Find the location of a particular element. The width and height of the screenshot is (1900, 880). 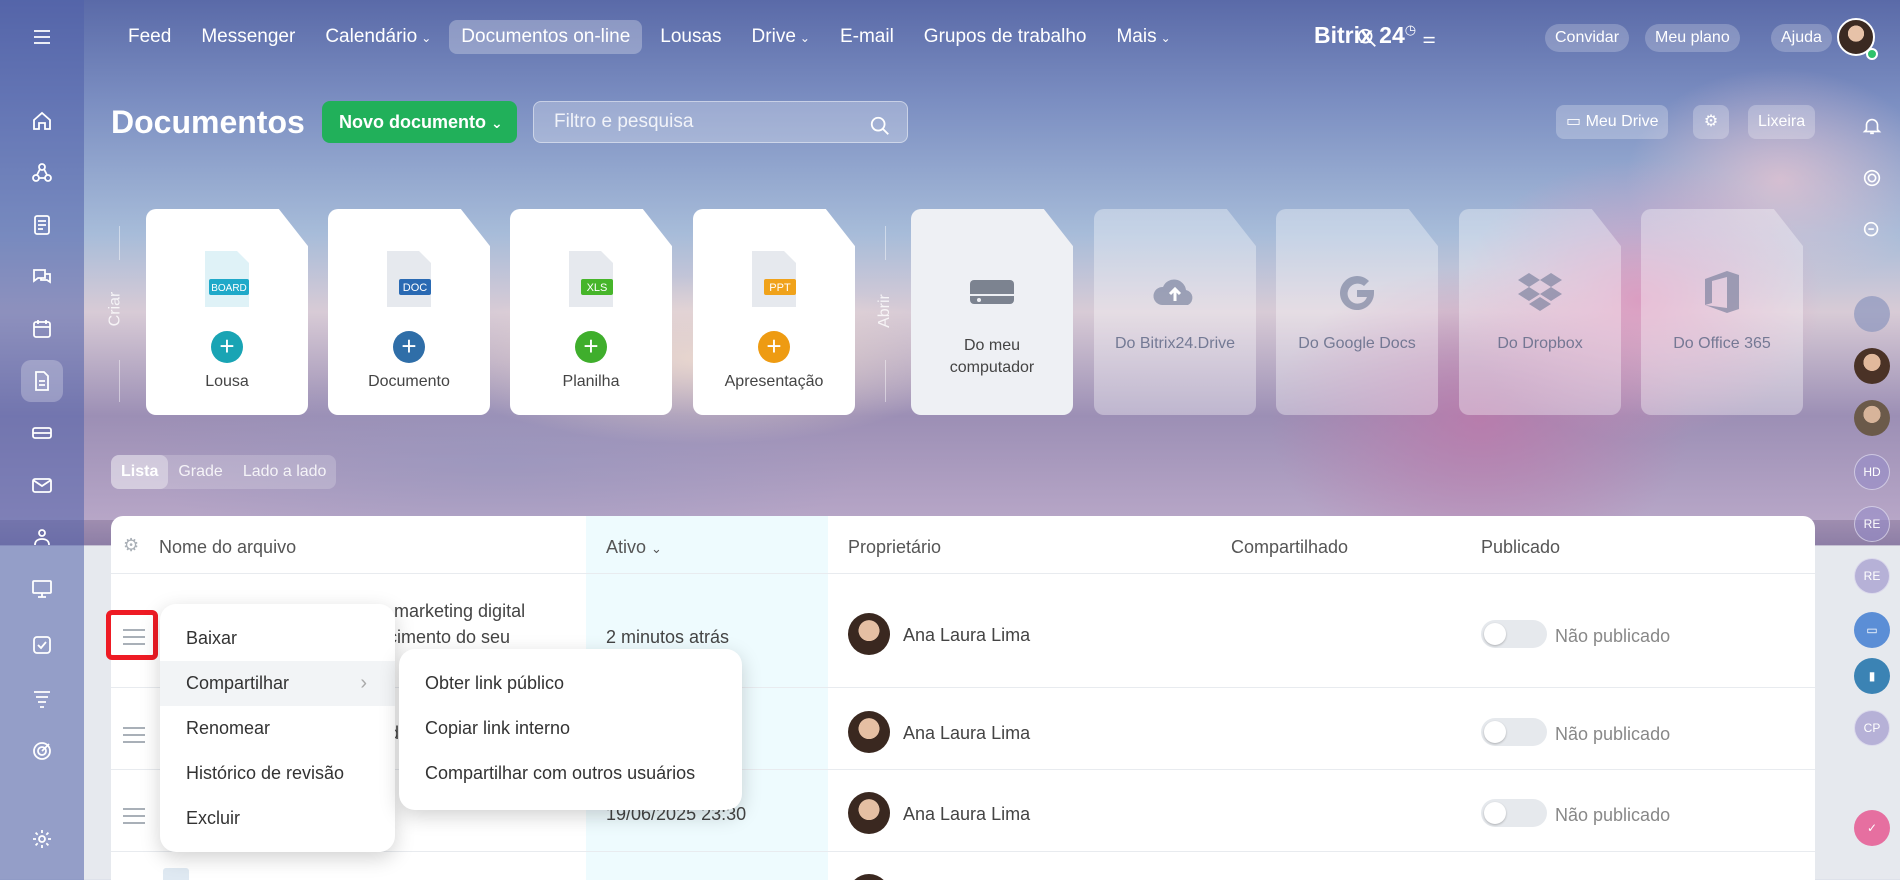

calendar-icon is located at coordinates (42, 329).